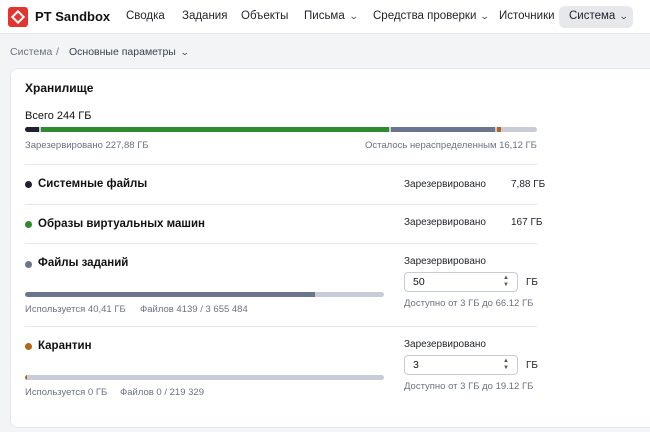  Describe the element at coordinates (532, 365) in the screenshot. I see `quarantine-unit: ГБ` at that location.